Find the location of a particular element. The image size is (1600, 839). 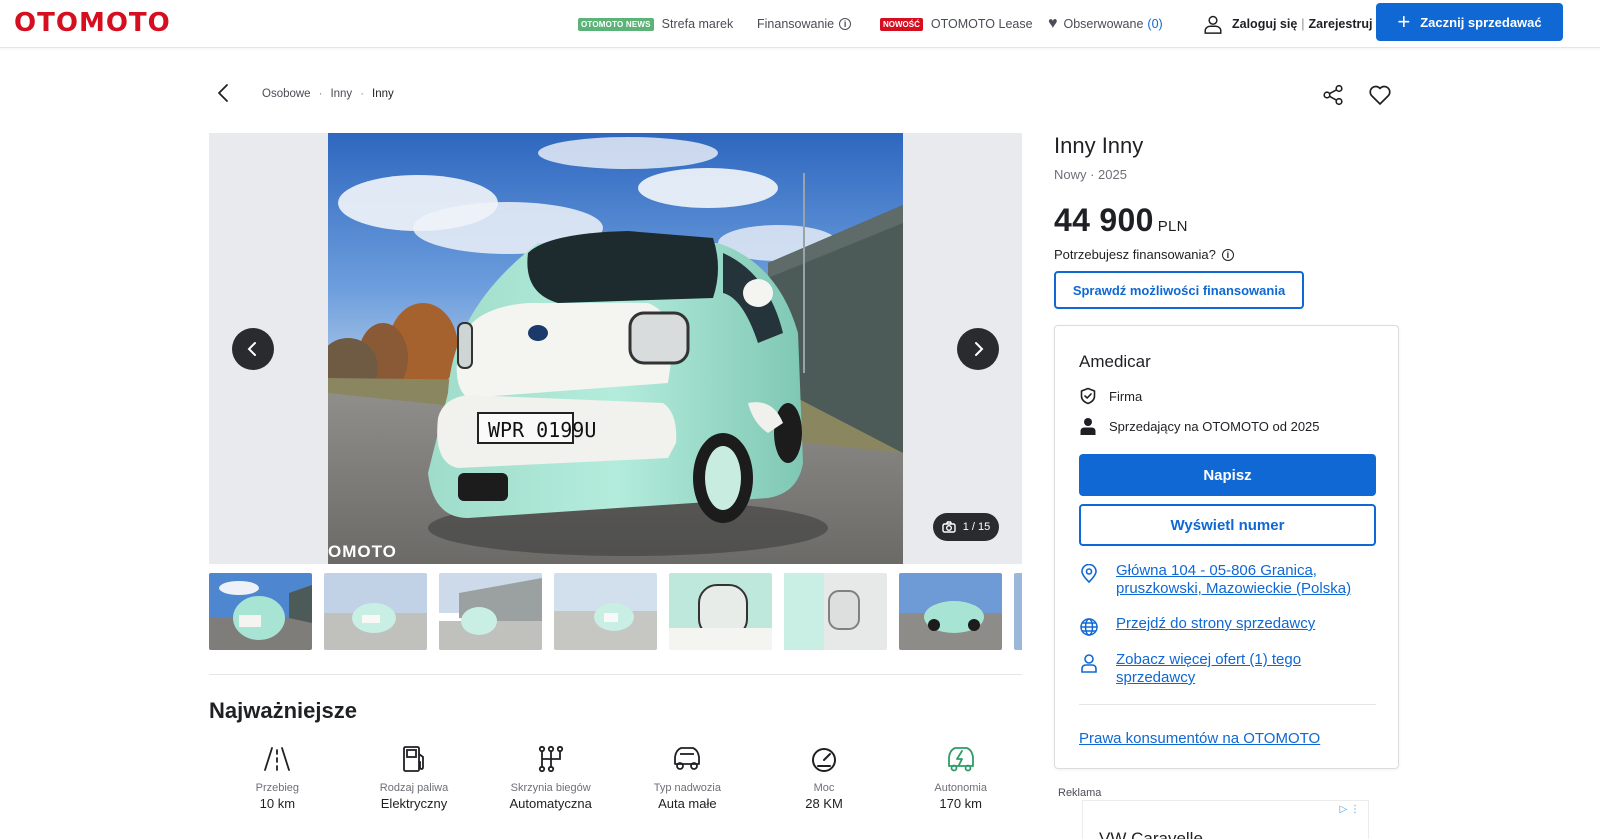

write-message-button: Napisz is located at coordinates (1227, 475).